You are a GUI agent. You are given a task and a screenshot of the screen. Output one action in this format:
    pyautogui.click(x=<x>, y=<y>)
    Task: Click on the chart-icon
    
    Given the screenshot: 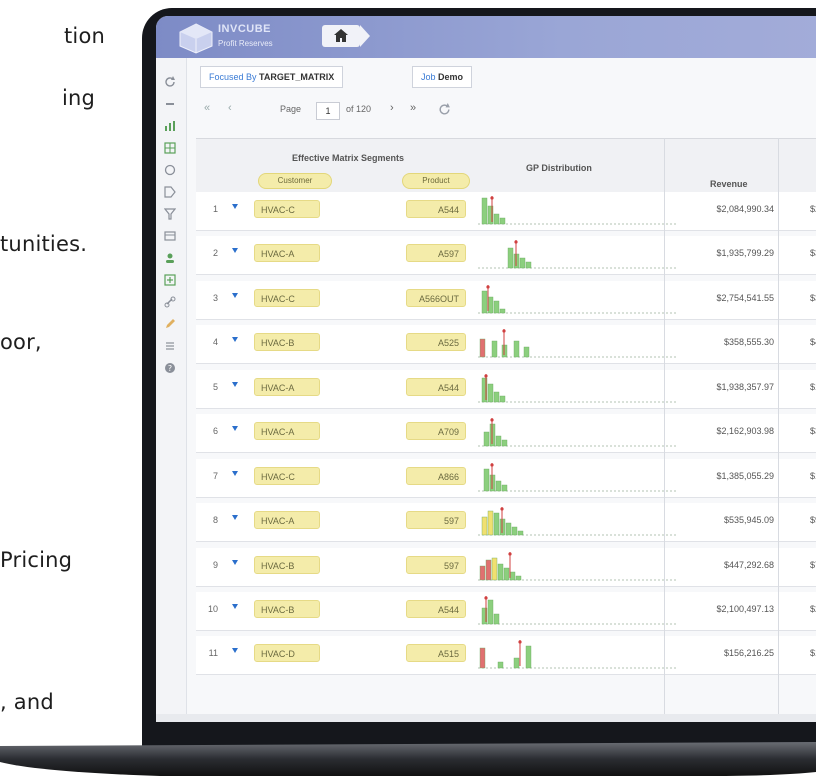 What is the action you would take?
    pyautogui.click(x=170, y=126)
    